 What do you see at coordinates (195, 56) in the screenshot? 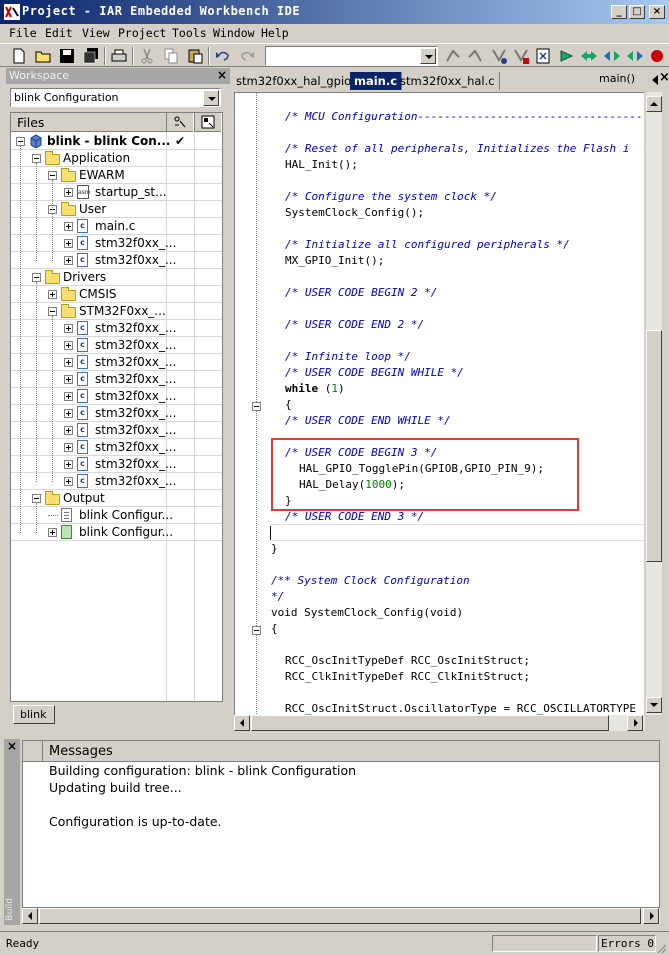
I see `paste-icon` at bounding box center [195, 56].